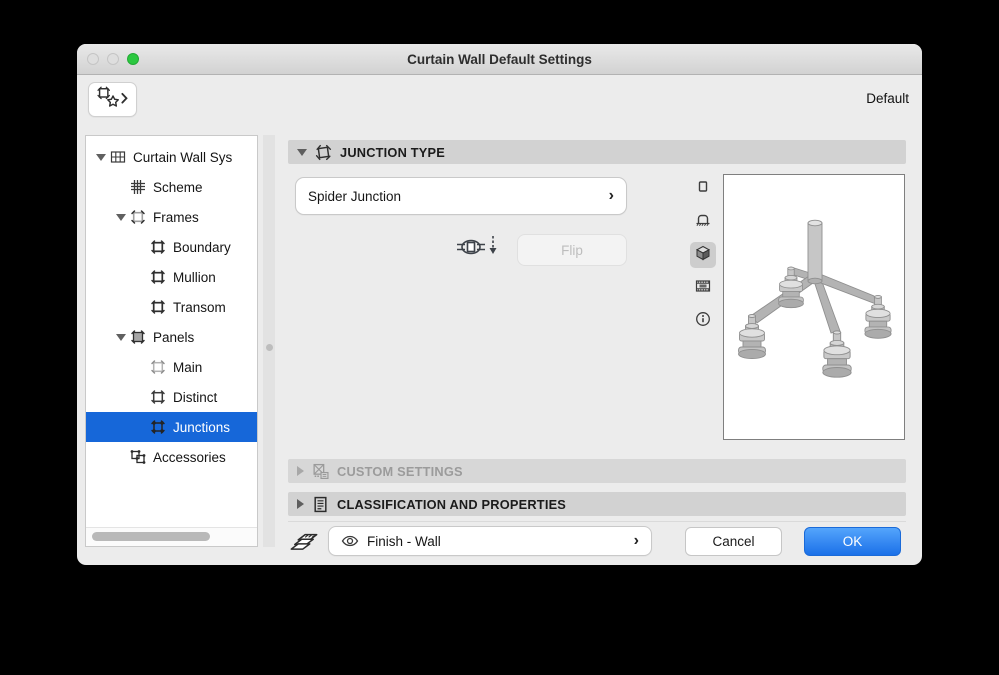 Image resolution: width=999 pixels, height=675 pixels. I want to click on splitter-handle, so click(269, 347).